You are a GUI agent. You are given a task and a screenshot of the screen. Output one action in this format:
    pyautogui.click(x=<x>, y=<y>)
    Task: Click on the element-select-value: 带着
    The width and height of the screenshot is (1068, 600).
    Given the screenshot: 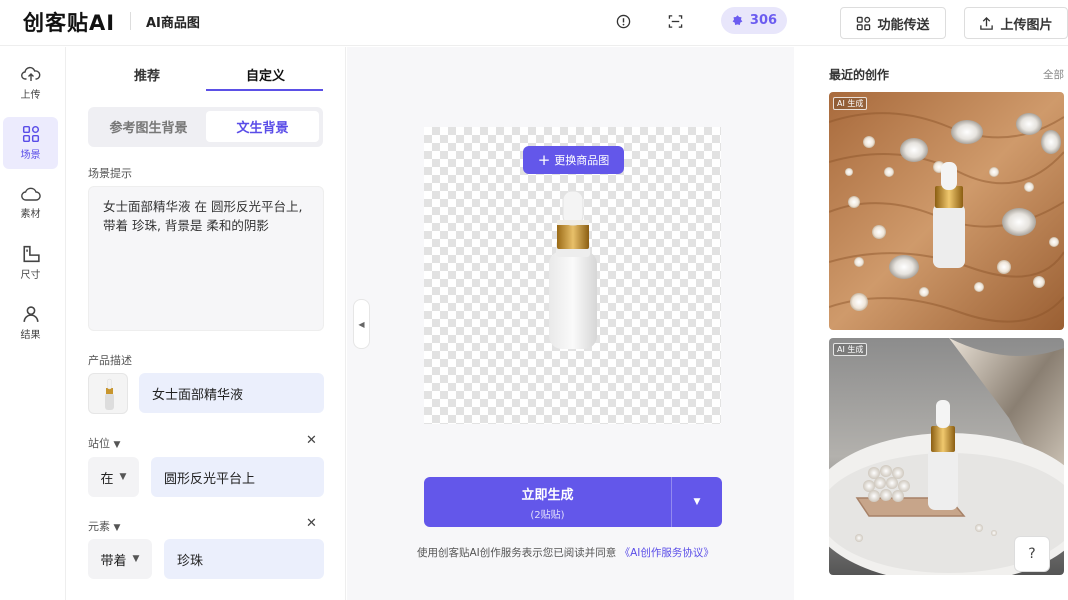 What is the action you would take?
    pyautogui.click(x=113, y=561)
    